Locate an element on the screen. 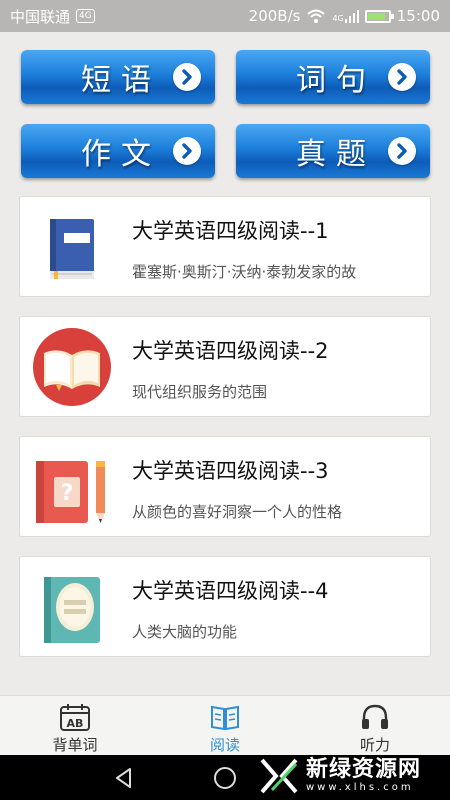 This screenshot has height=800, width=450. composition-button: 作文 is located at coordinates (118, 151).